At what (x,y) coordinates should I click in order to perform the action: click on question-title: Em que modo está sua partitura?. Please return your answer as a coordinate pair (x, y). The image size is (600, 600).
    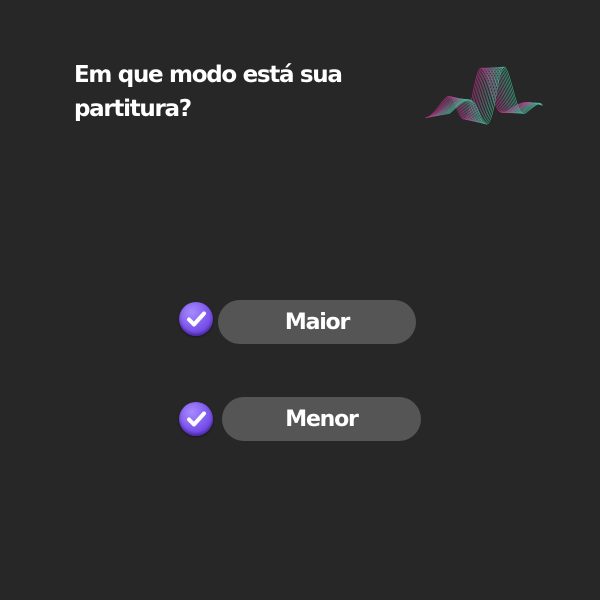
    Looking at the image, I should click on (208, 92).